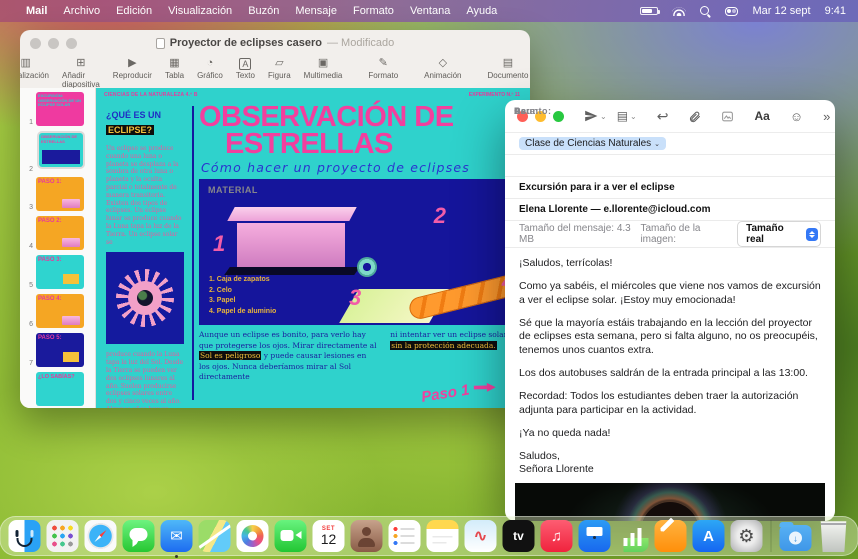  What do you see at coordinates (245, 68) in the screenshot?
I see `text-button: A Texto` at bounding box center [245, 68].